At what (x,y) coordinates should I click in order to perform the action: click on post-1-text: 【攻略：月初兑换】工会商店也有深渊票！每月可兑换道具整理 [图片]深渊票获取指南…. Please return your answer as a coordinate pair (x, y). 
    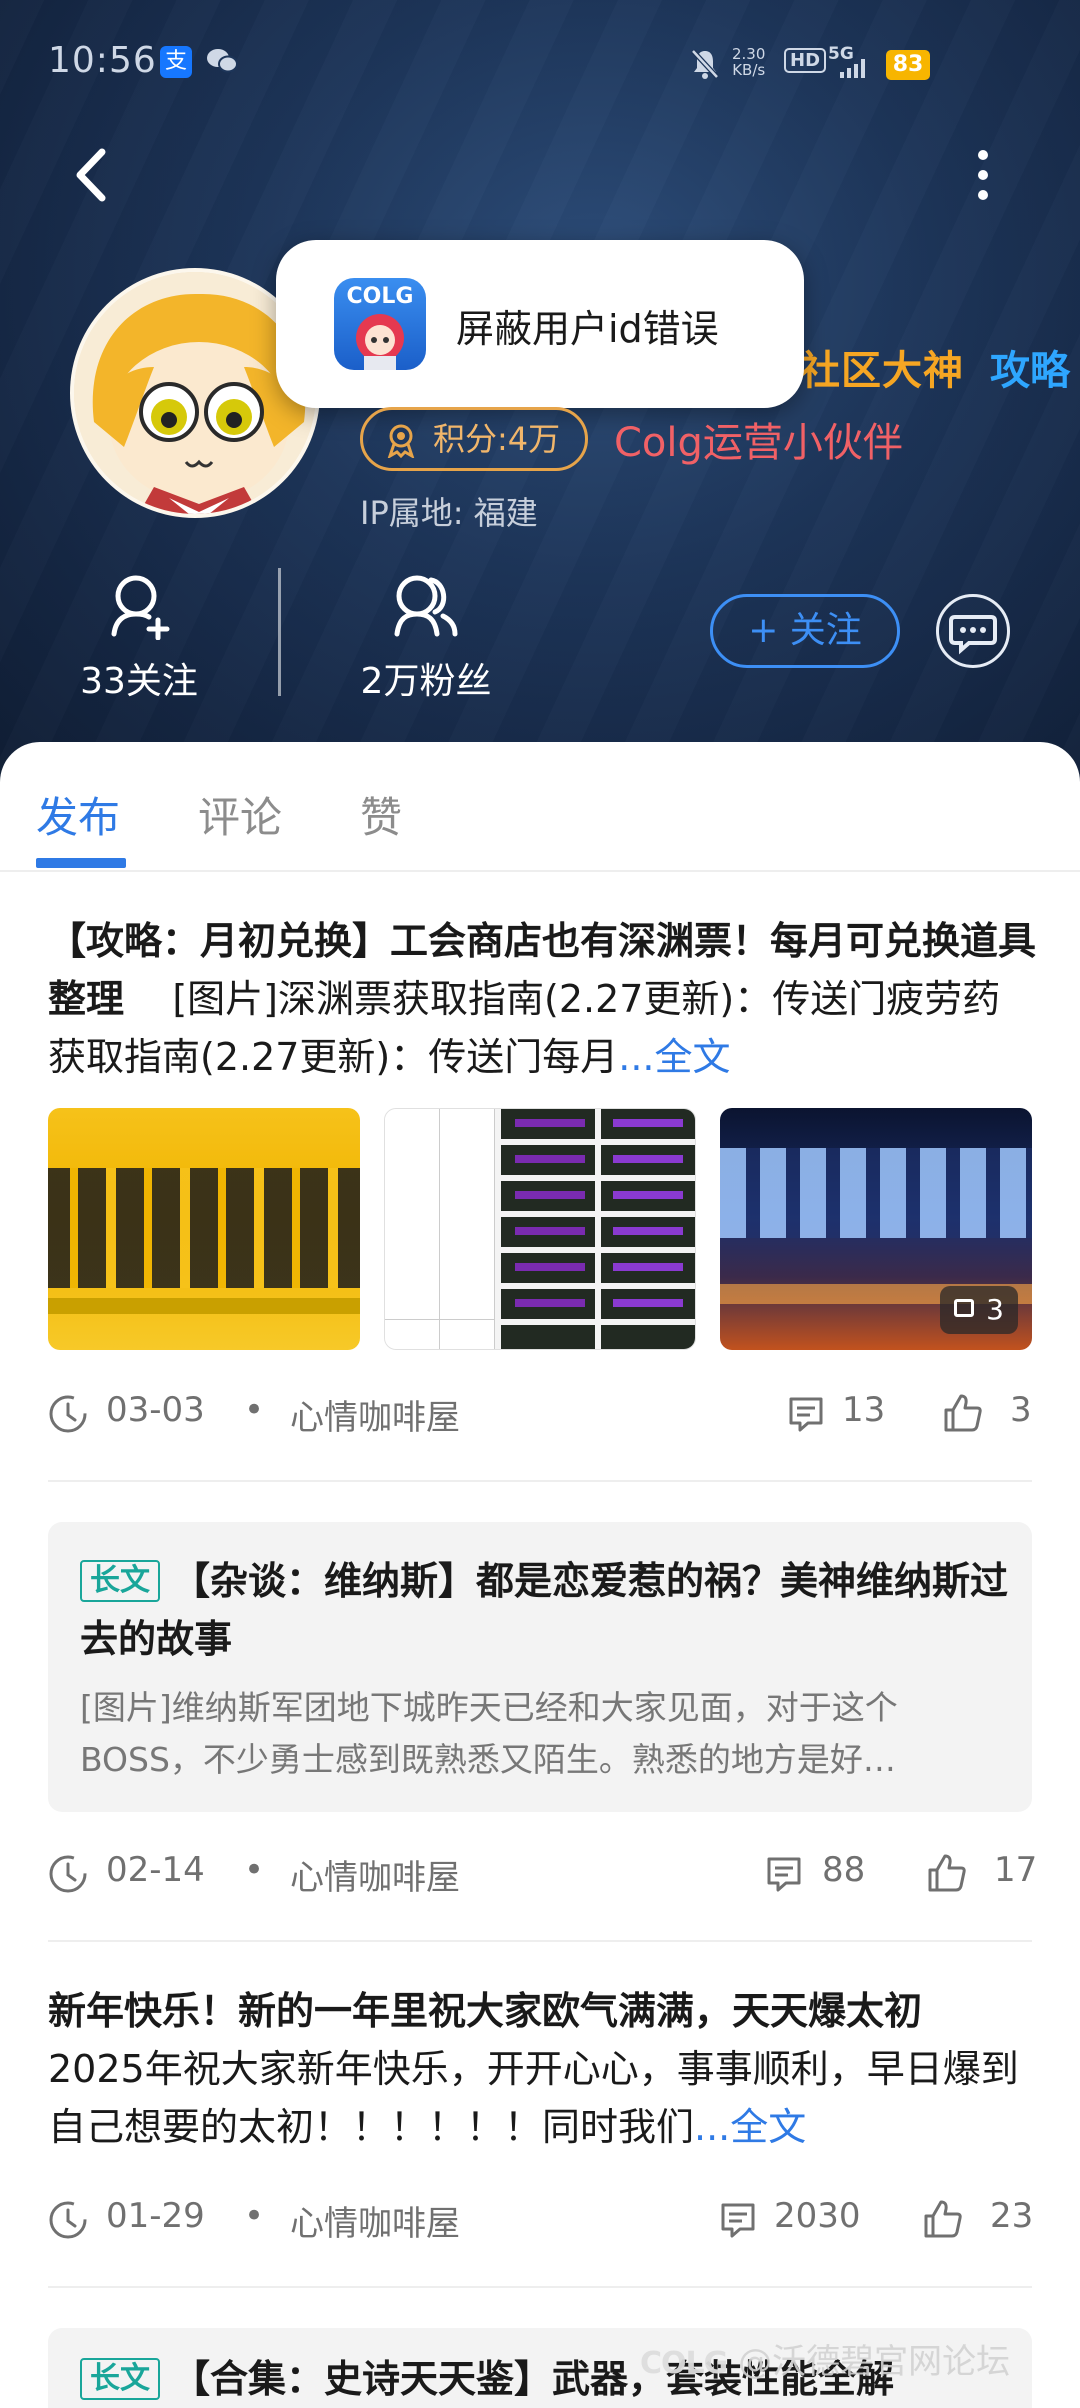
    Looking at the image, I should click on (543, 999).